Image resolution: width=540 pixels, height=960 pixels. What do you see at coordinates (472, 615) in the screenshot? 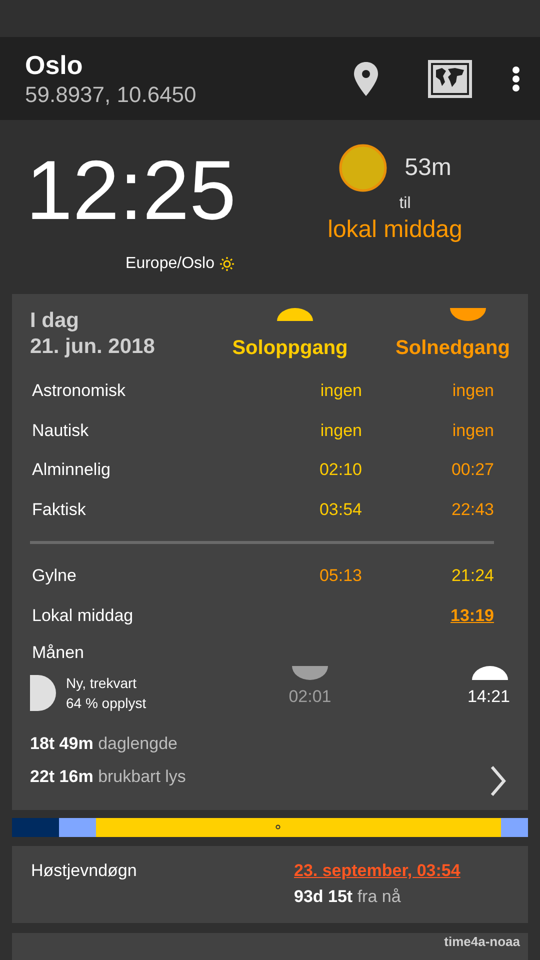
I see `time-link: 13:19` at bounding box center [472, 615].